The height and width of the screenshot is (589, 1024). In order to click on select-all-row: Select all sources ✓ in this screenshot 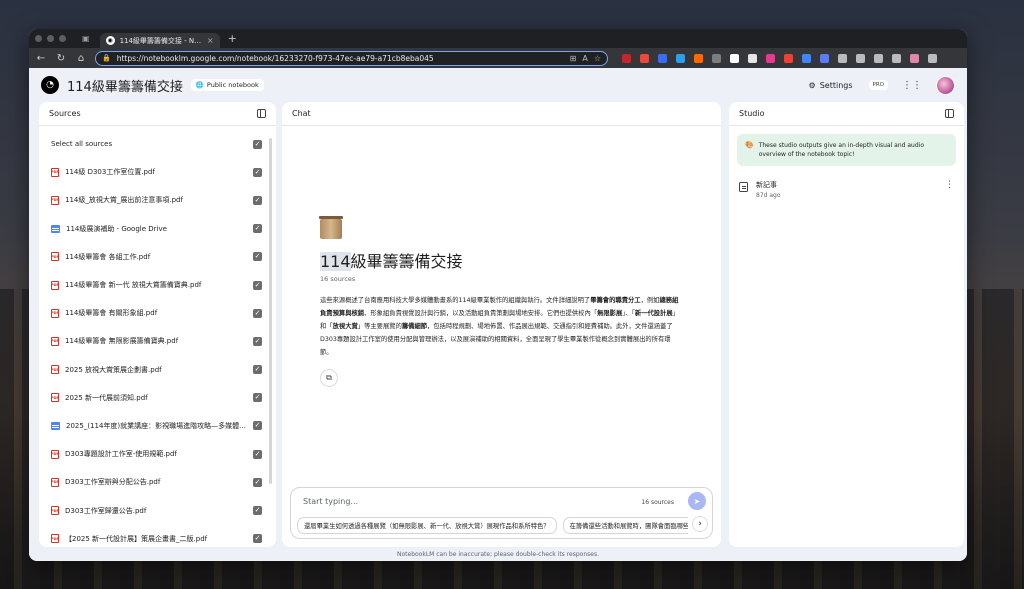, I will do `click(157, 144)`.